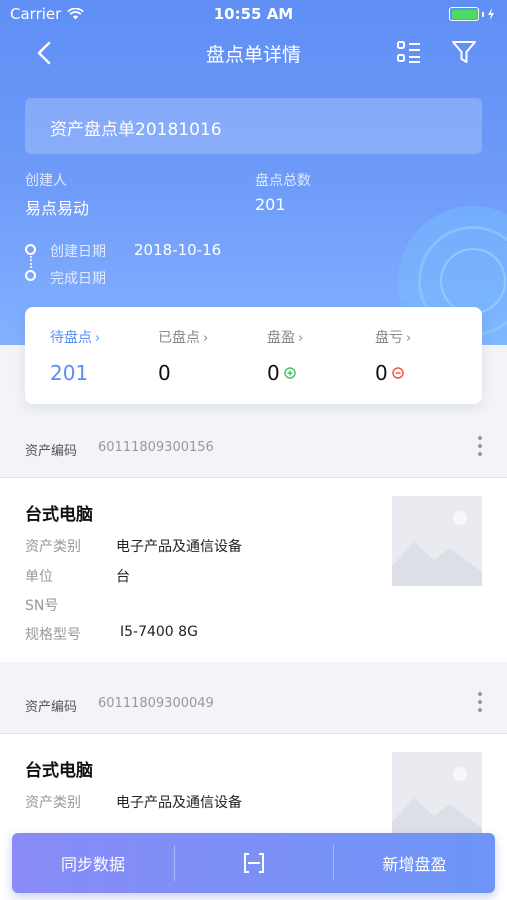 Image resolution: width=507 pixels, height=900 pixels. I want to click on stat-label: 盘亏, so click(389, 338).